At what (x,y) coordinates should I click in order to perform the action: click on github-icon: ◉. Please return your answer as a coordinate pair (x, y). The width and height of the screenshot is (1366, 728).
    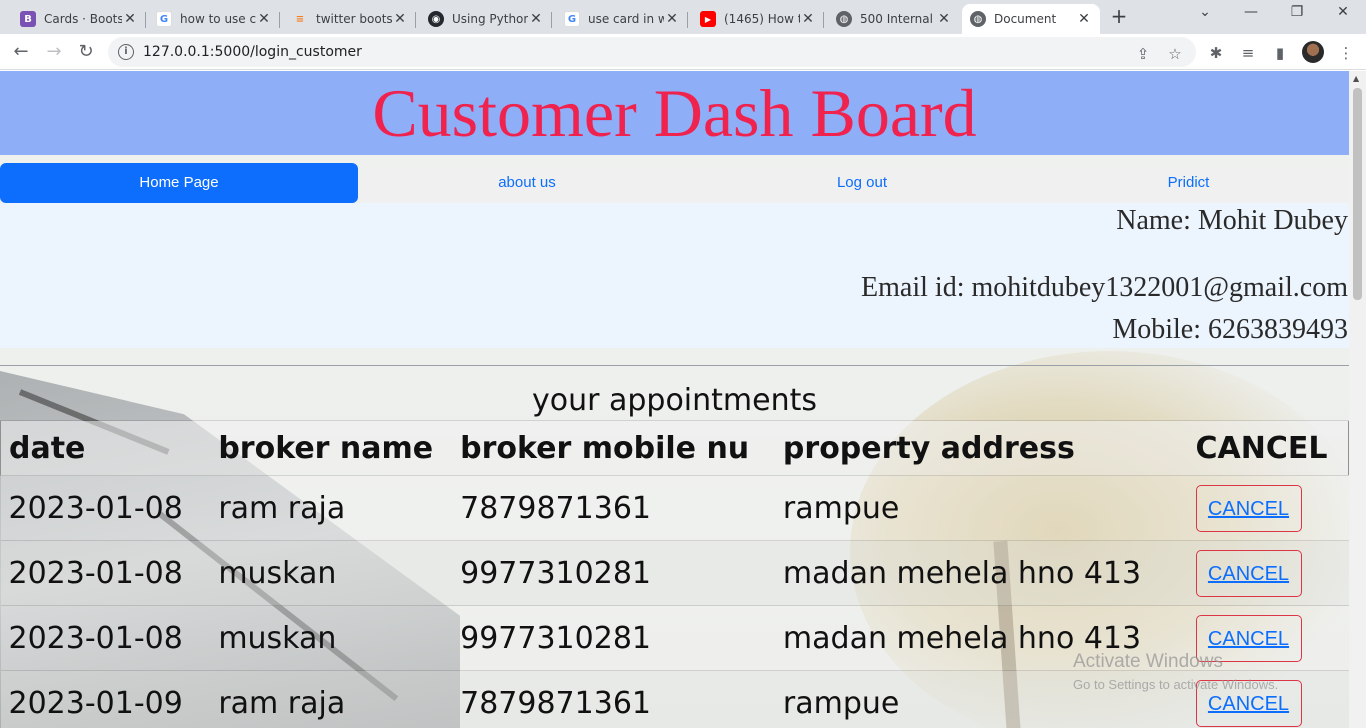
    Looking at the image, I should click on (436, 19).